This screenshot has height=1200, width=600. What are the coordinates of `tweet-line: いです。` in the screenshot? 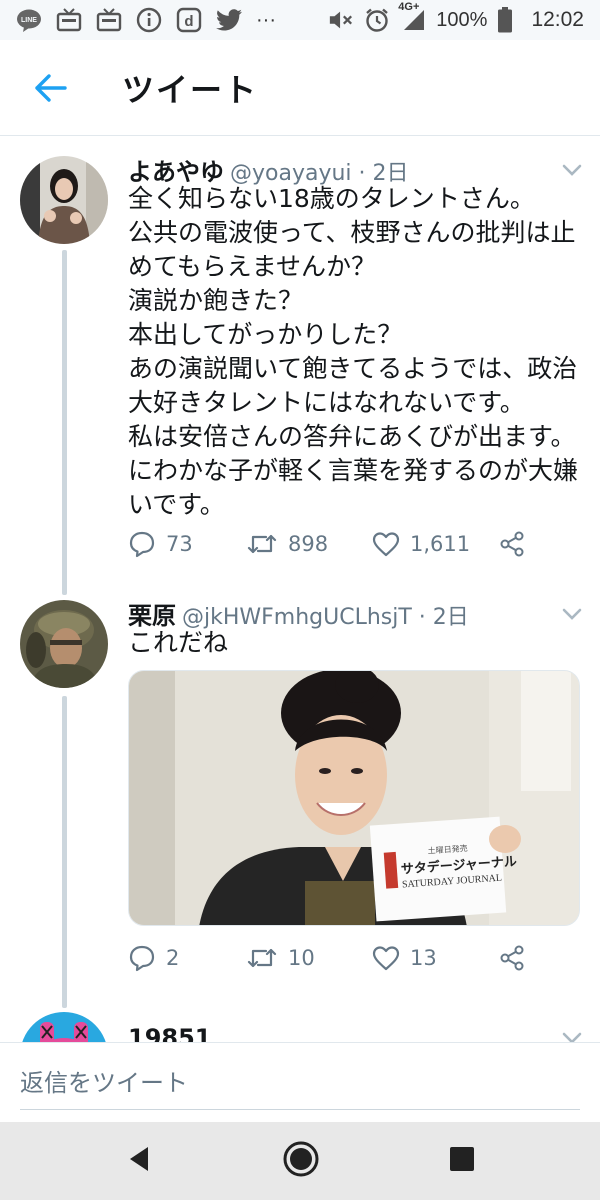 It's located at (176, 504).